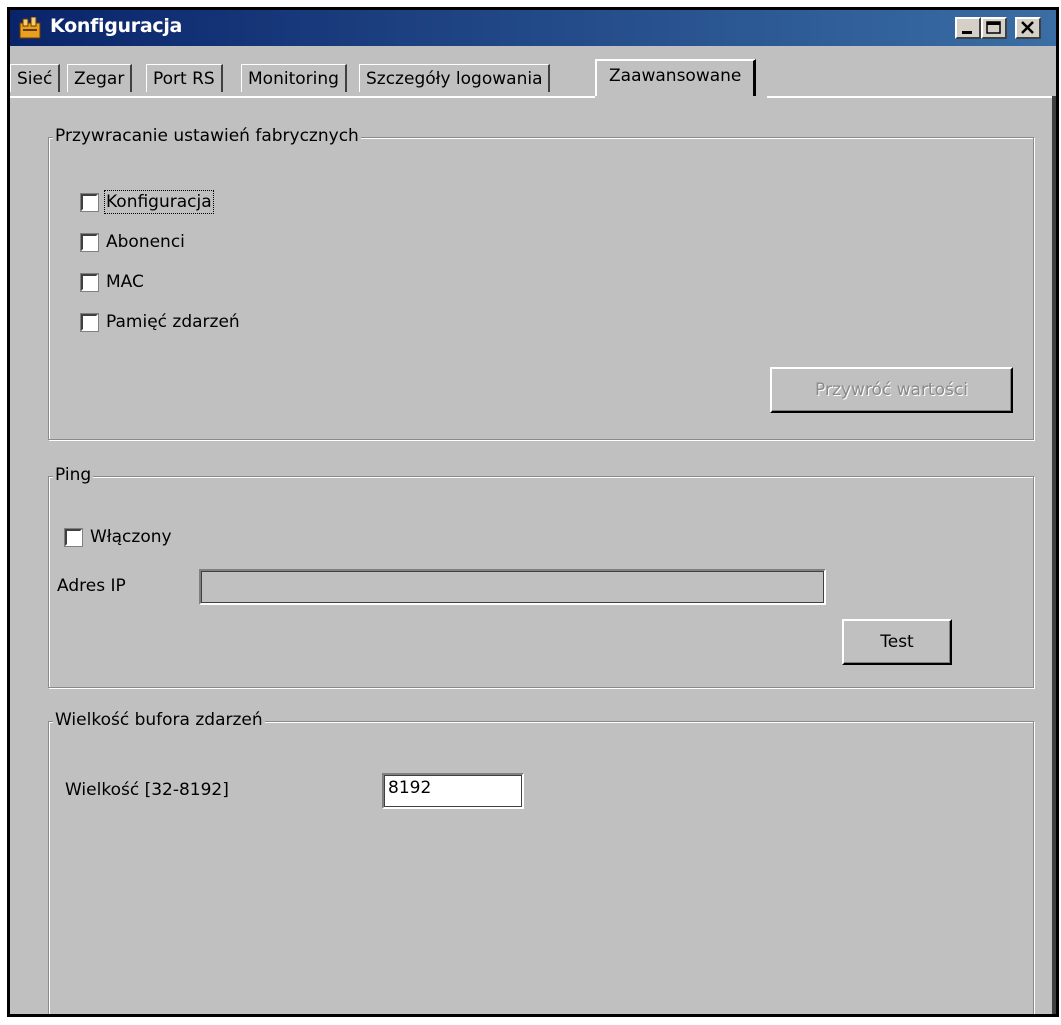  I want to click on test-button: Test, so click(897, 642).